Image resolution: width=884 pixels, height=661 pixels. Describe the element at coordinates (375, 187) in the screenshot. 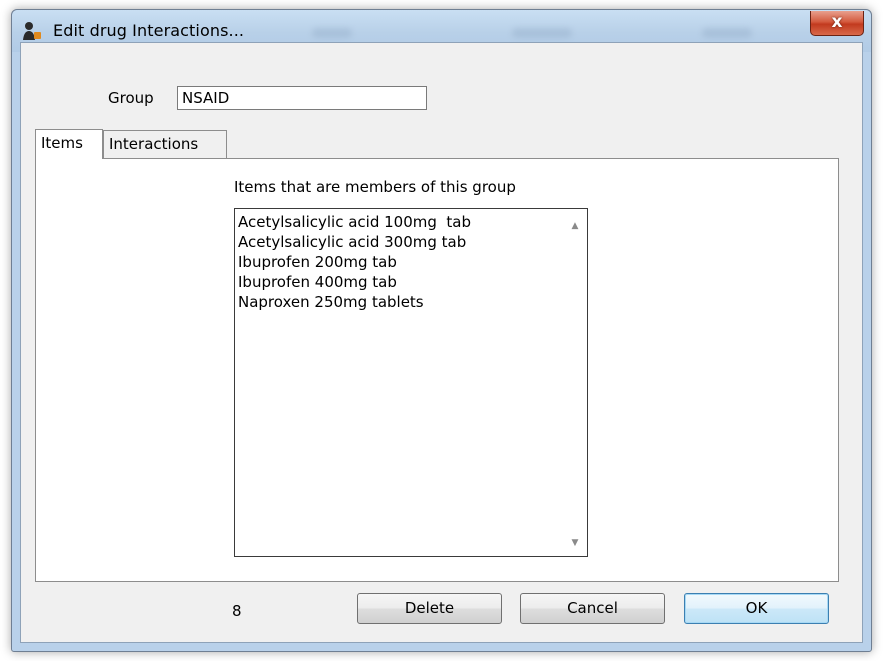

I see `items-list-caption: Items that are members of this group` at that location.